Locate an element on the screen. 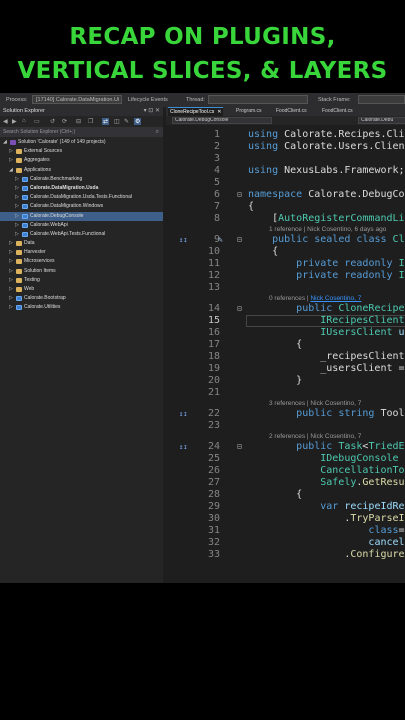 Image resolution: width=405 pixels, height=720 pixels. forward-icon: ▶ is located at coordinates (14, 121).